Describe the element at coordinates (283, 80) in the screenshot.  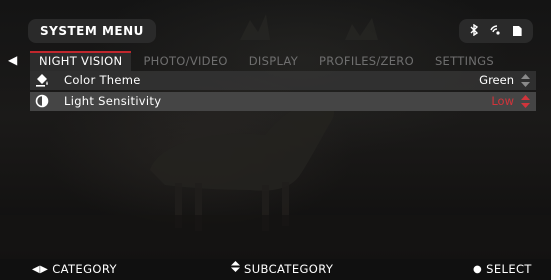
I see `setting-row-color-theme: Color Theme Green` at that location.